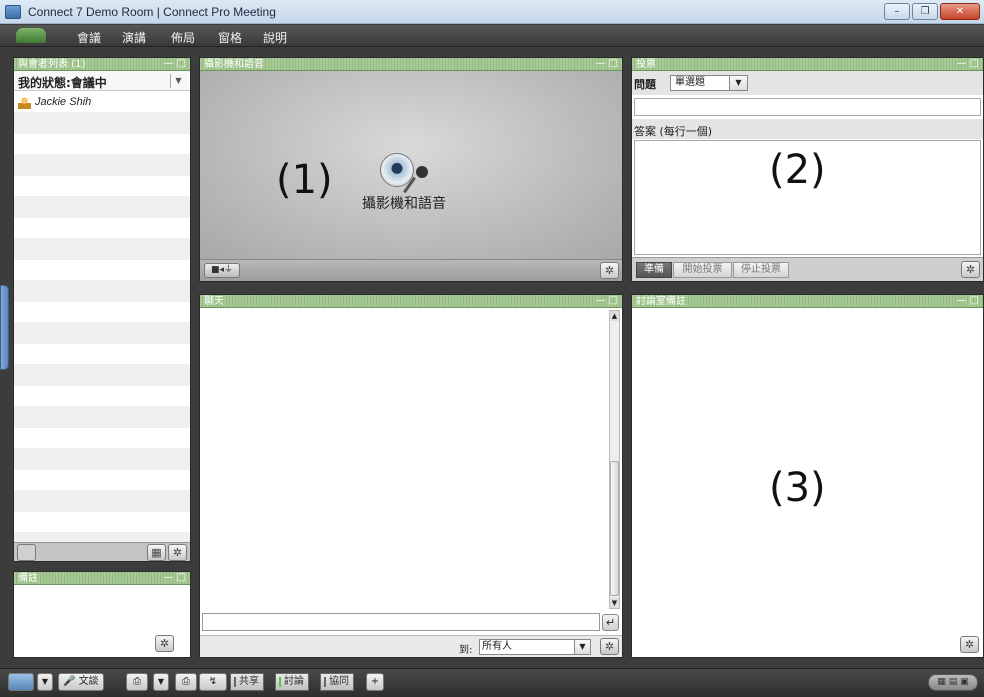 The width and height of the screenshot is (984, 697). I want to click on close-button: ✕, so click(960, 11).